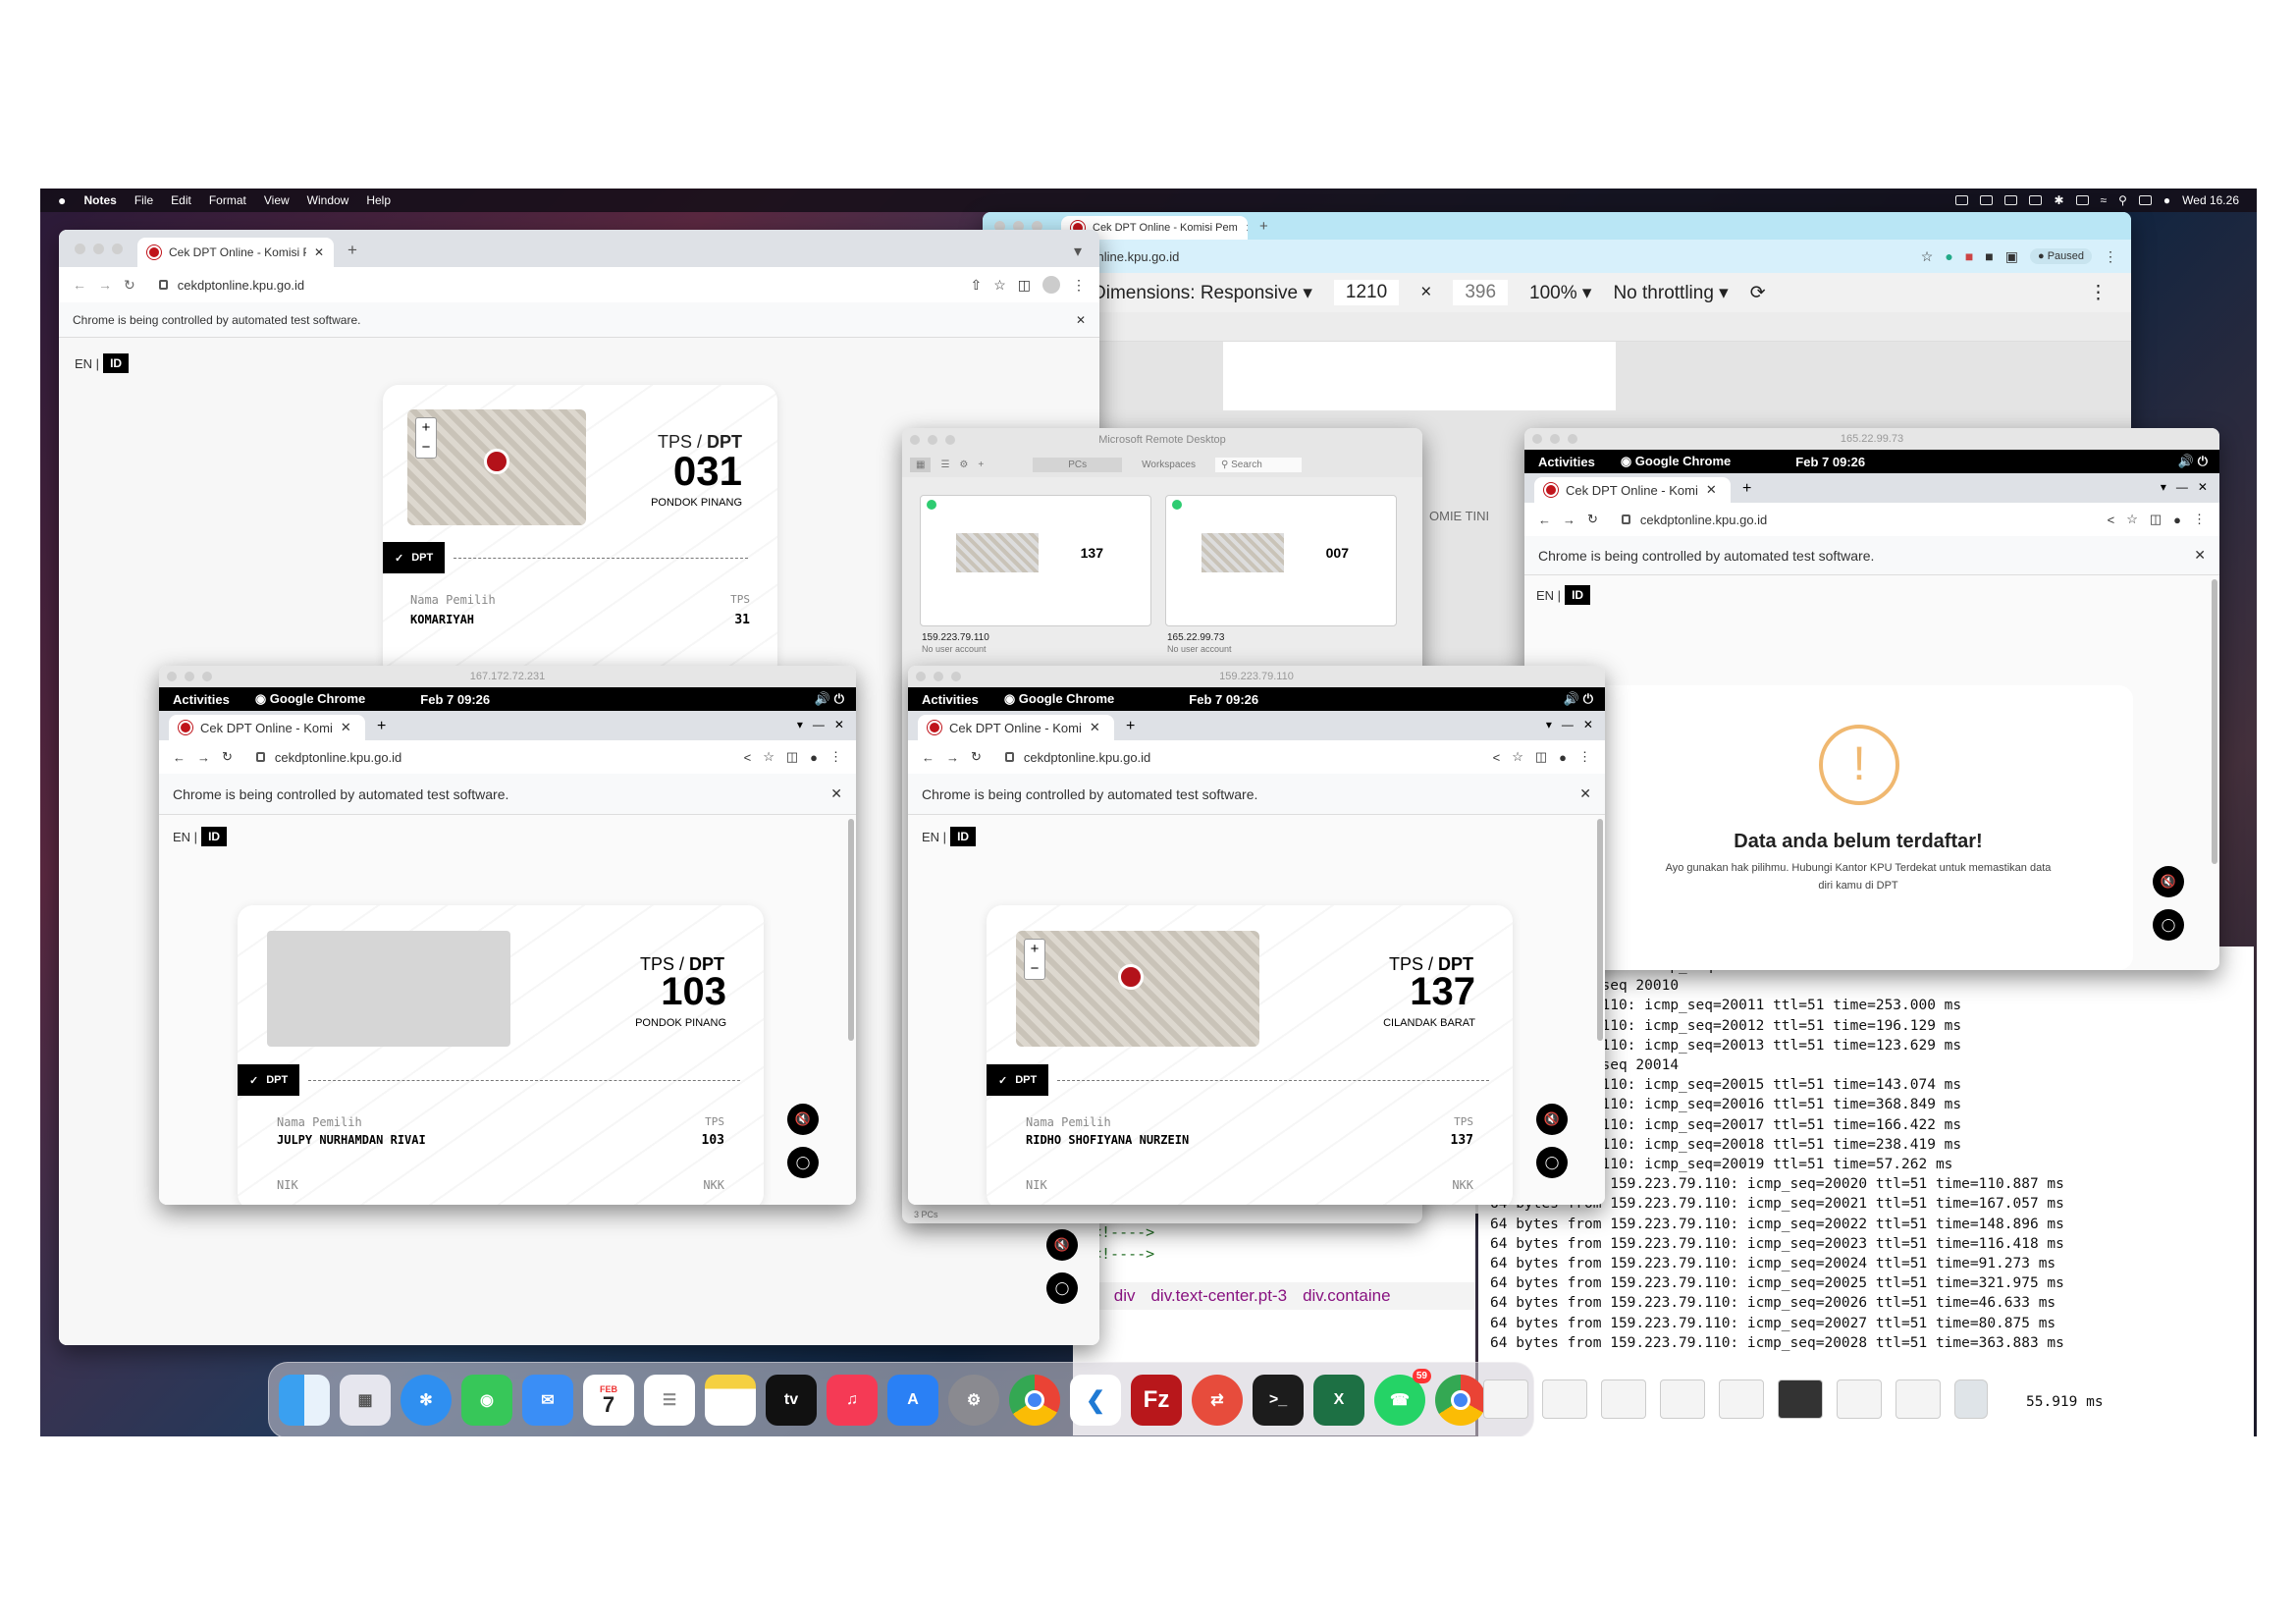 The width and height of the screenshot is (2296, 1623). I want to click on height-input: 396, so click(1481, 292).